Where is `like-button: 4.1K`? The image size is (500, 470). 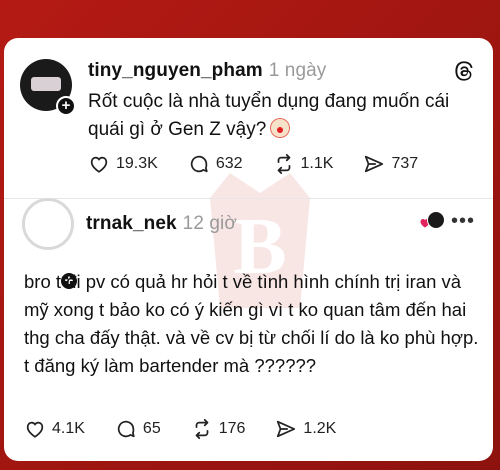 like-button: 4.1K is located at coordinates (54, 429).